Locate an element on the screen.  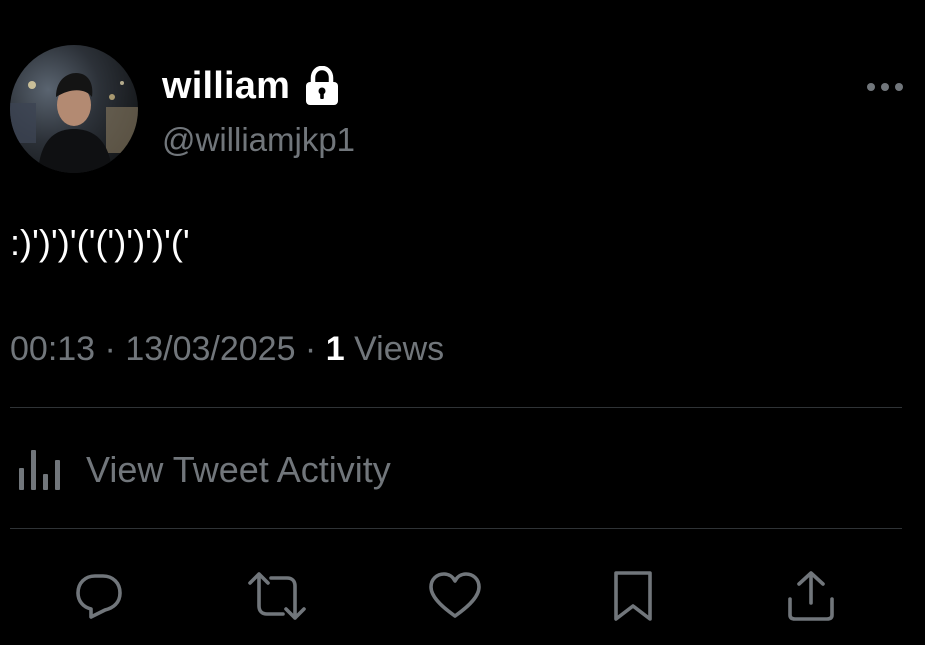
retweet-button is located at coordinates (277, 596).